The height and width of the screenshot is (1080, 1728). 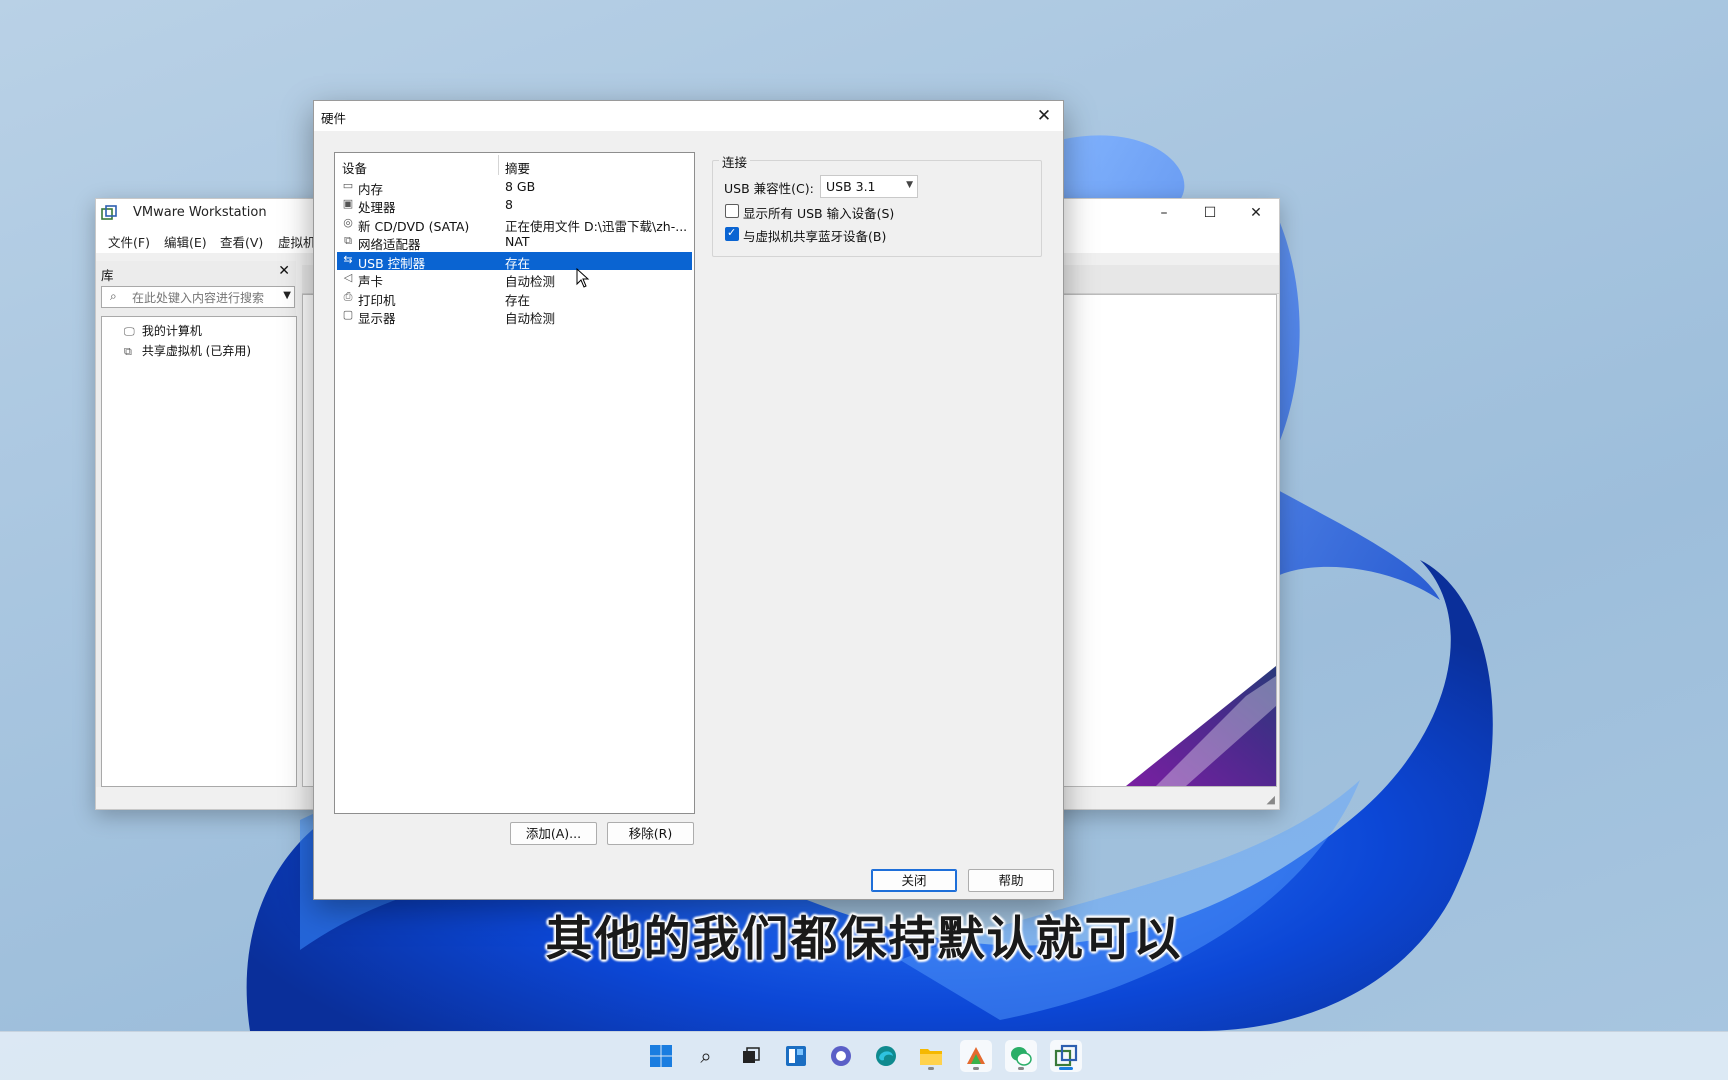 What do you see at coordinates (520, 186) in the screenshot?
I see `device-summary: 8 GB` at bounding box center [520, 186].